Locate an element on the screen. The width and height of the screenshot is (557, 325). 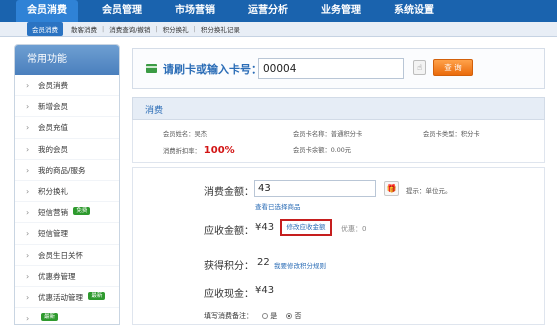
select-goods-button: 🎁 is located at coordinates (391, 188).